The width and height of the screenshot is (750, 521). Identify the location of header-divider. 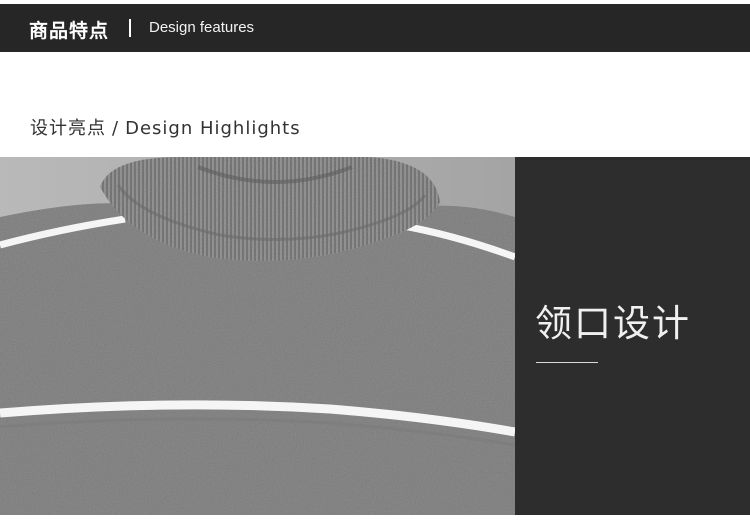
(130, 28).